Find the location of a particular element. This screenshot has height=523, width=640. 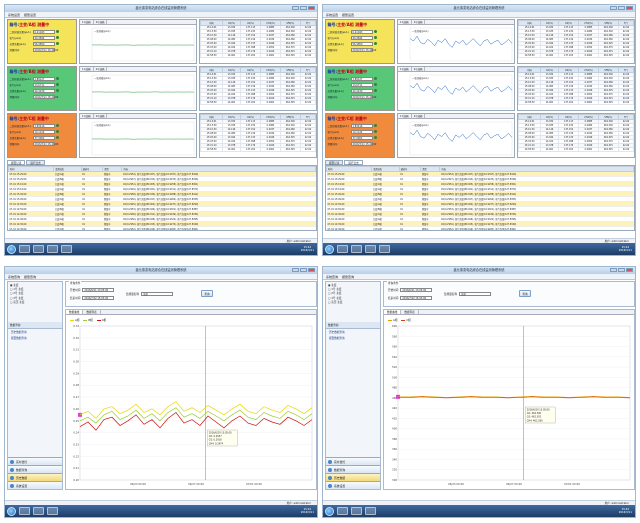

field-value: 2016/3/11 15:44:00 is located at coordinates (363, 96).